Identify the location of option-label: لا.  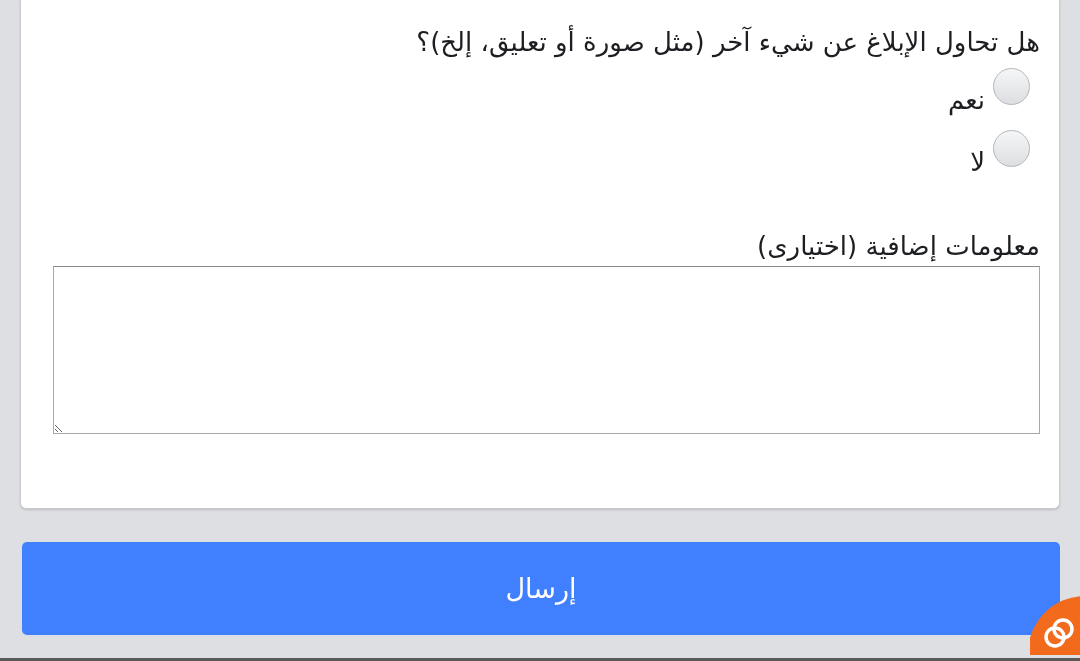
(977, 162).